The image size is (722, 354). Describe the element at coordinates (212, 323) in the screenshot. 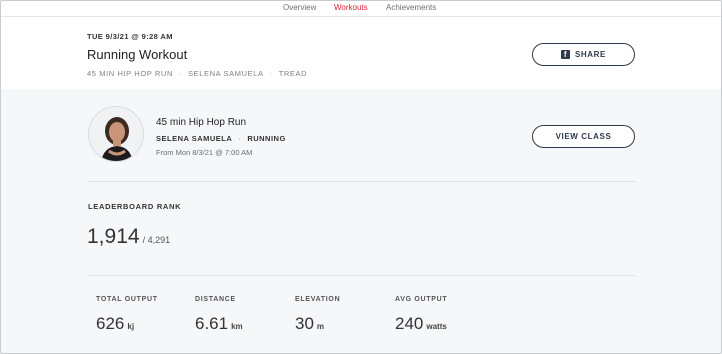

I see `stat-value: 6.61` at that location.